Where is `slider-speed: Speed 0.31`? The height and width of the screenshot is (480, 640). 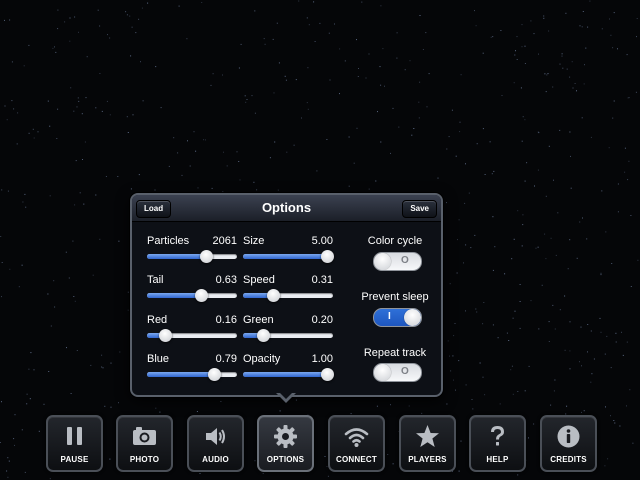
slider-speed: Speed 0.31 is located at coordinates (288, 291).